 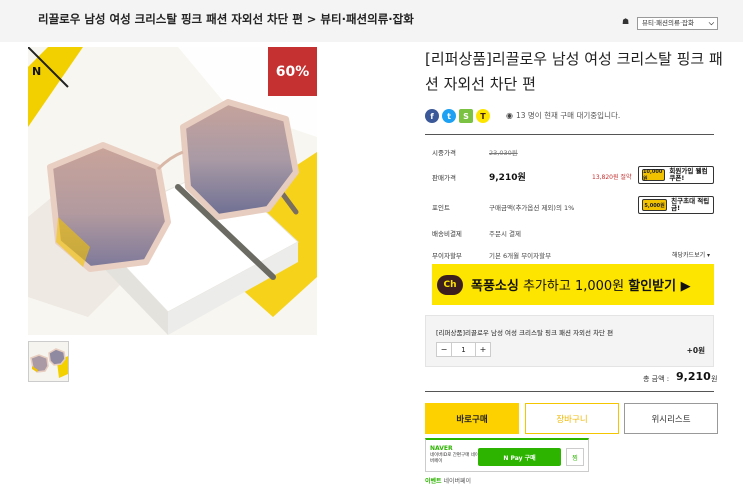 I want to click on naver-pay-event: 이벤트 네이버페이, so click(x=448, y=480).